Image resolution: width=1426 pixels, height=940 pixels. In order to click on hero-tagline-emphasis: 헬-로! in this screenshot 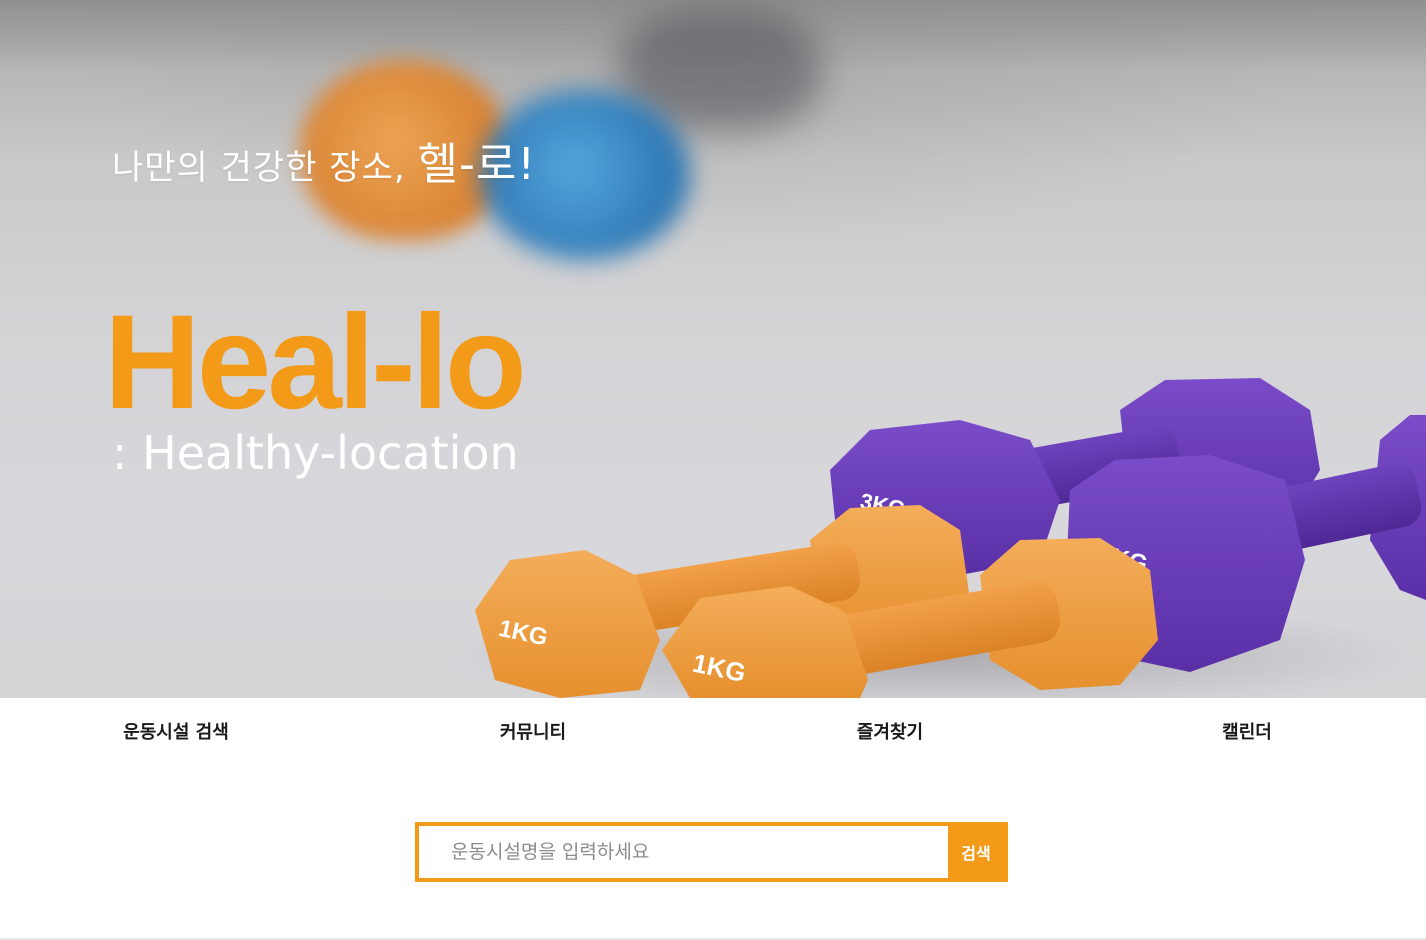, I will do `click(476, 164)`.